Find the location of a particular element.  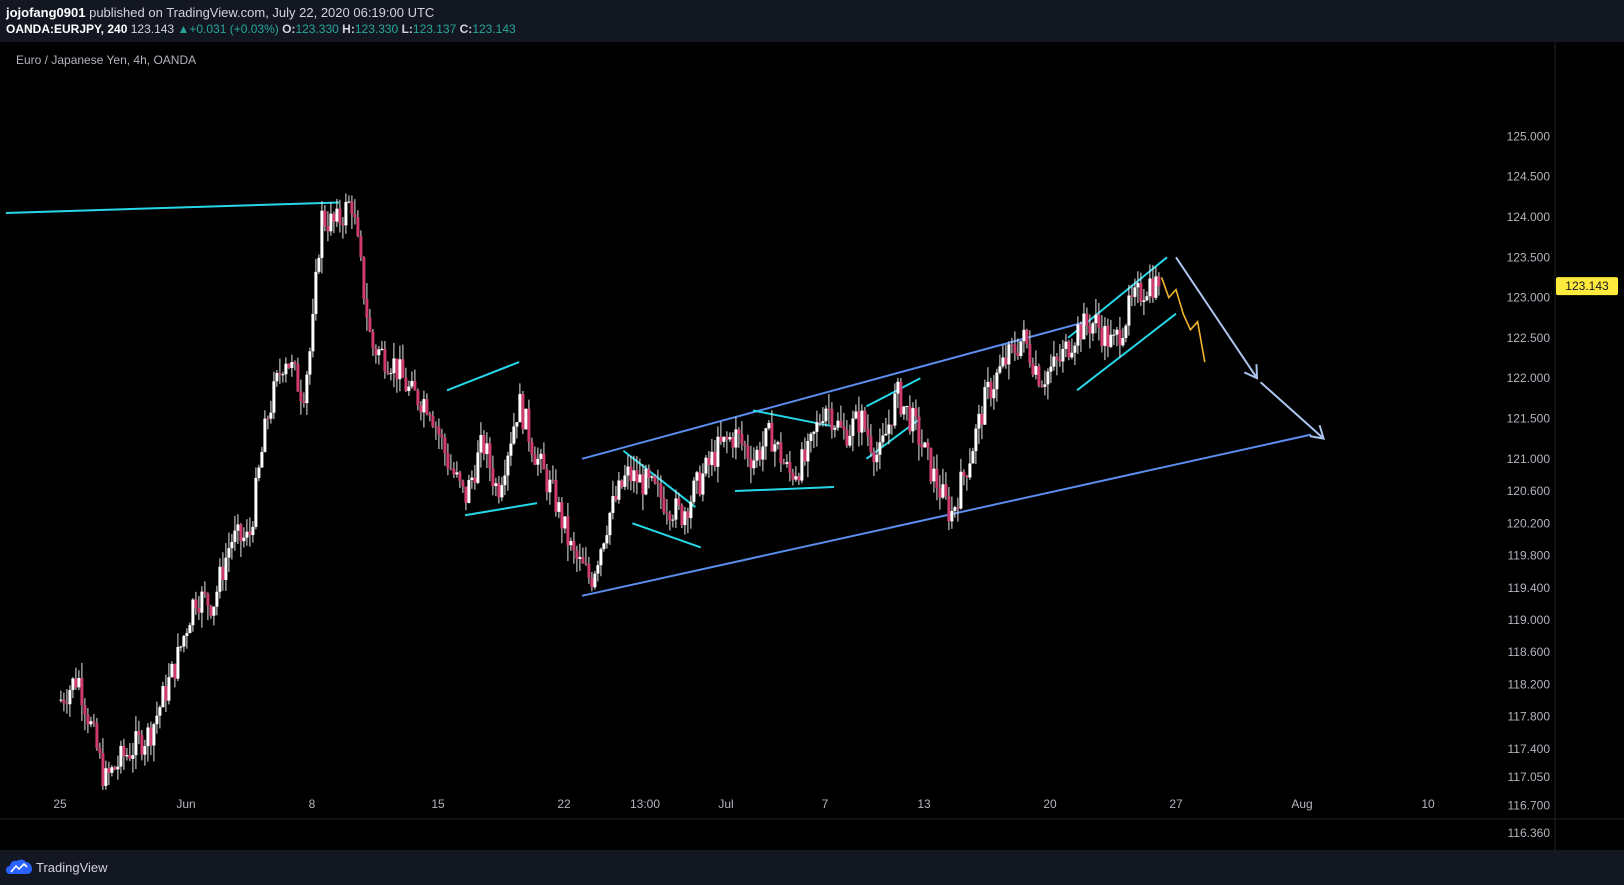

forecast-arrows is located at coordinates (1250, 348).